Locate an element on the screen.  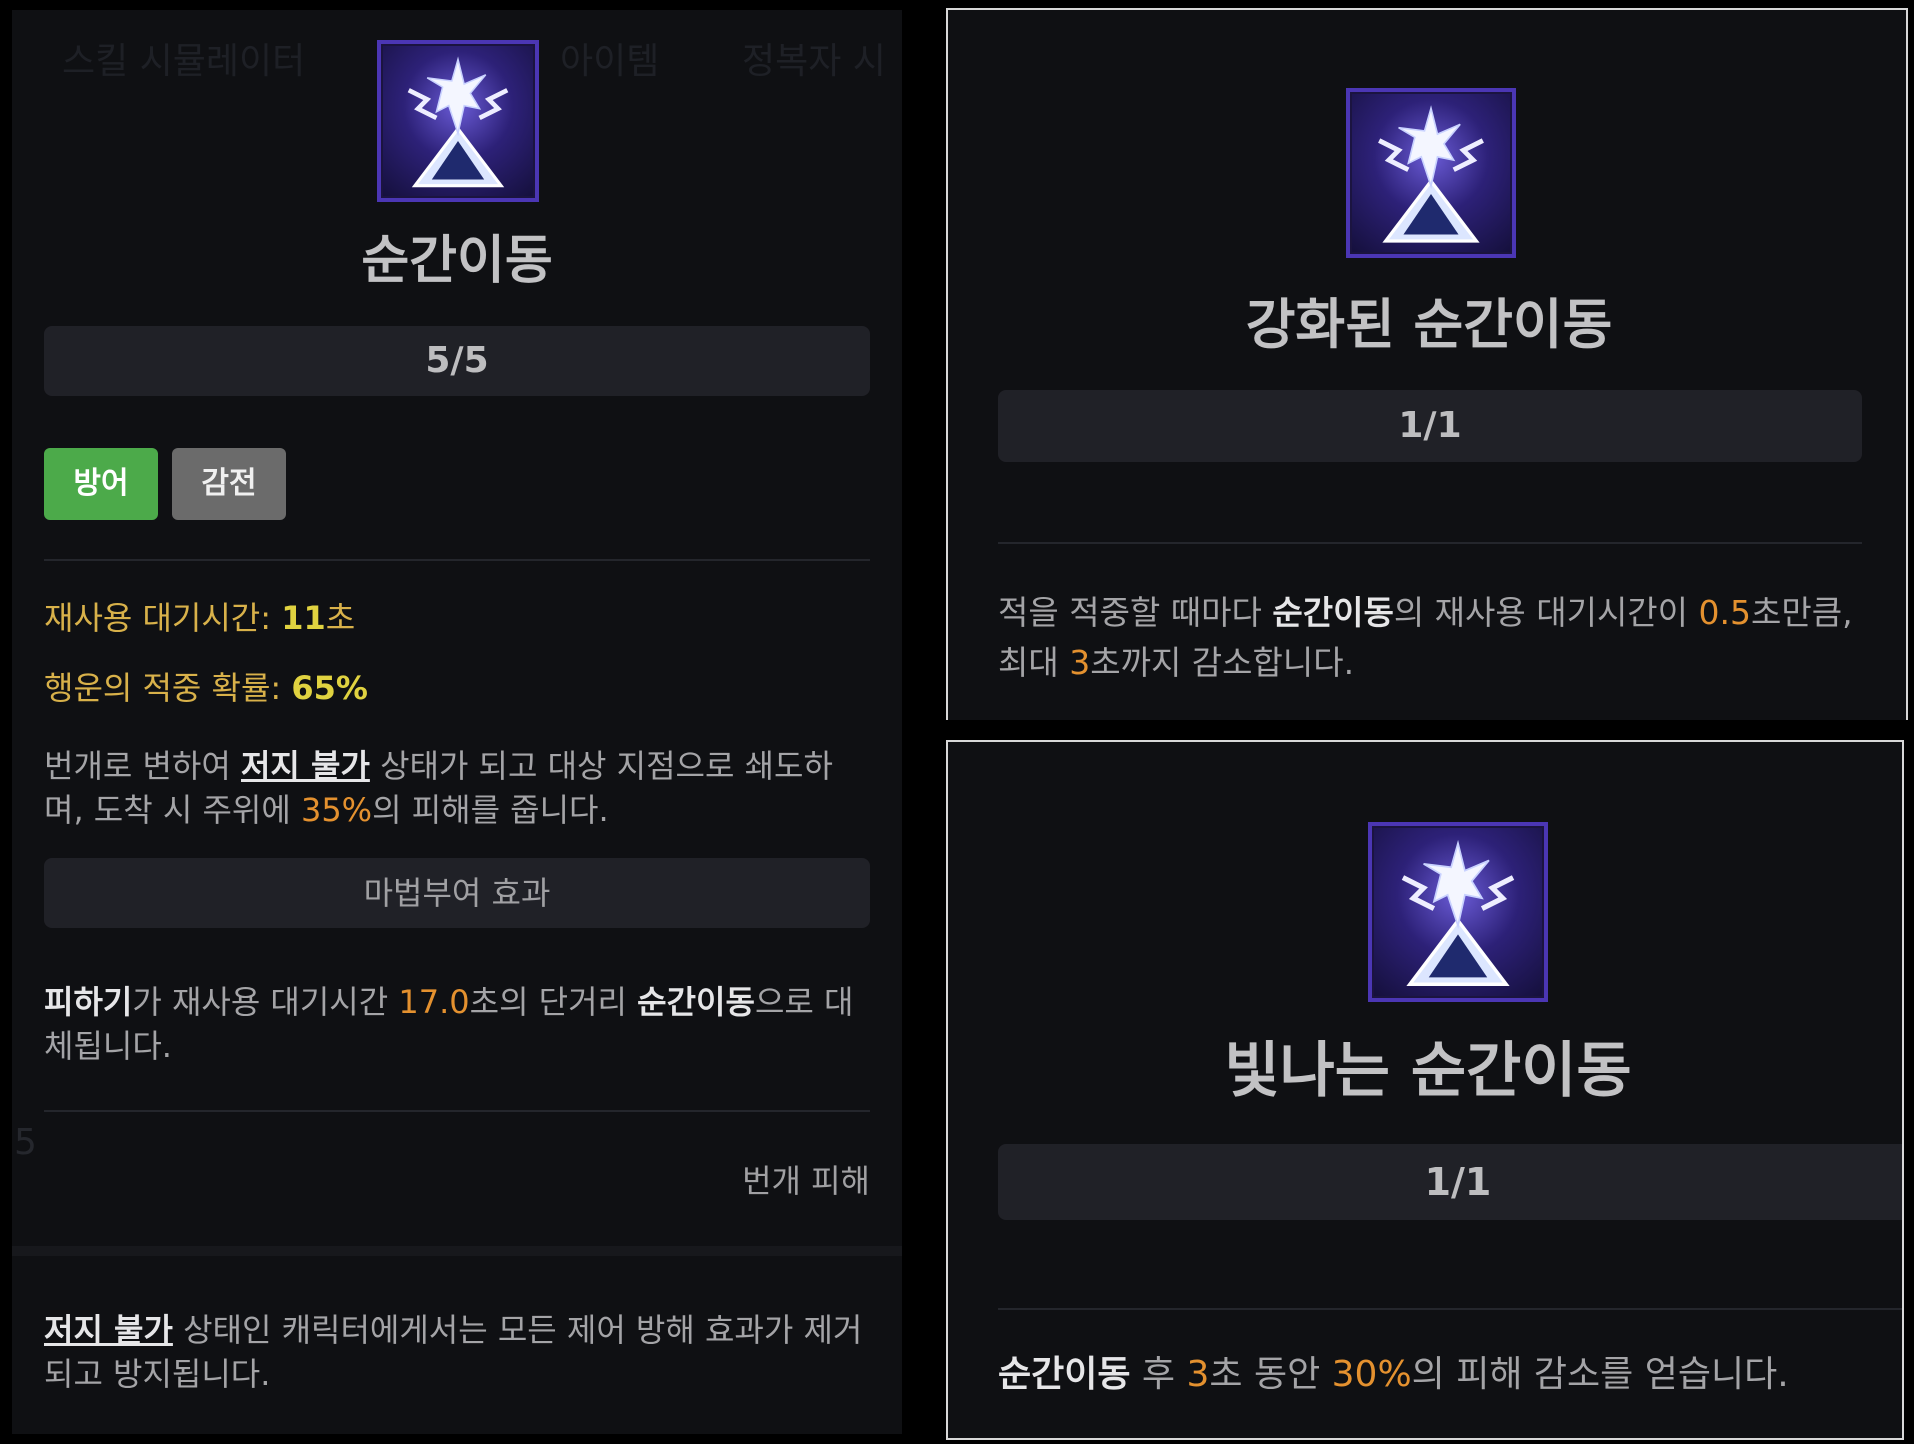
upgrade-description: 순간이동 후 3초 동안 30%의 피해 감소를 얻습니다. is located at coordinates (1438, 1375).